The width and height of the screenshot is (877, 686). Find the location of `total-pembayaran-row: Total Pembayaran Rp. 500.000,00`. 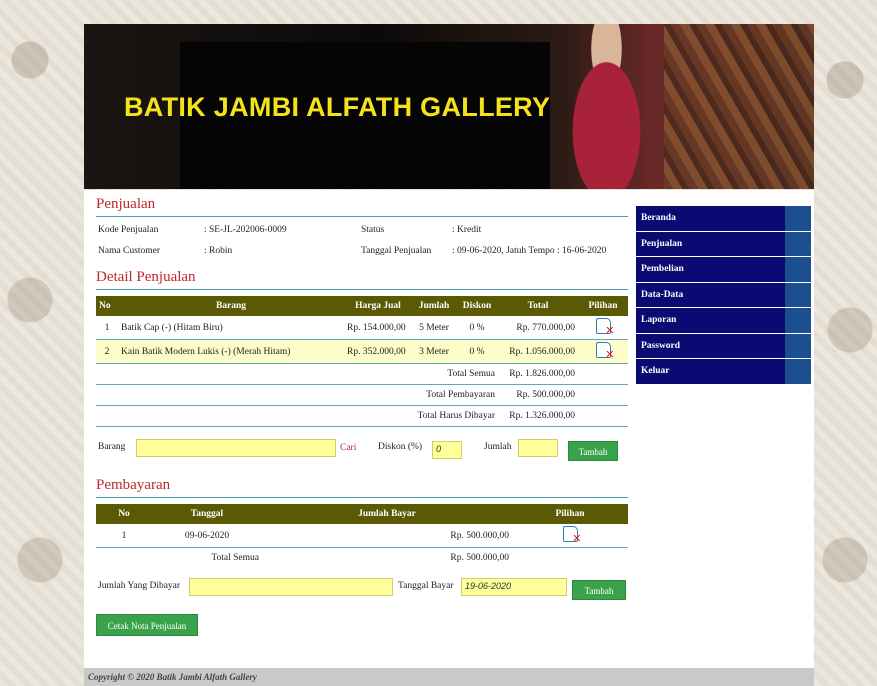

total-pembayaran-row: Total Pembayaran Rp. 500.000,00 is located at coordinates (362, 395).